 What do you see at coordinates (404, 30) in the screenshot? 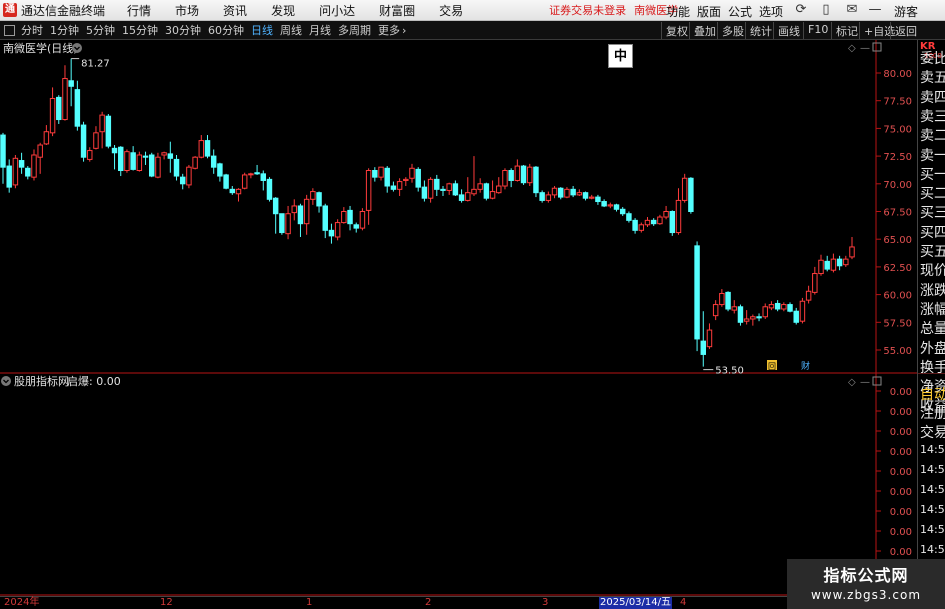
I see `chevron-right-icon: ›` at bounding box center [404, 30].